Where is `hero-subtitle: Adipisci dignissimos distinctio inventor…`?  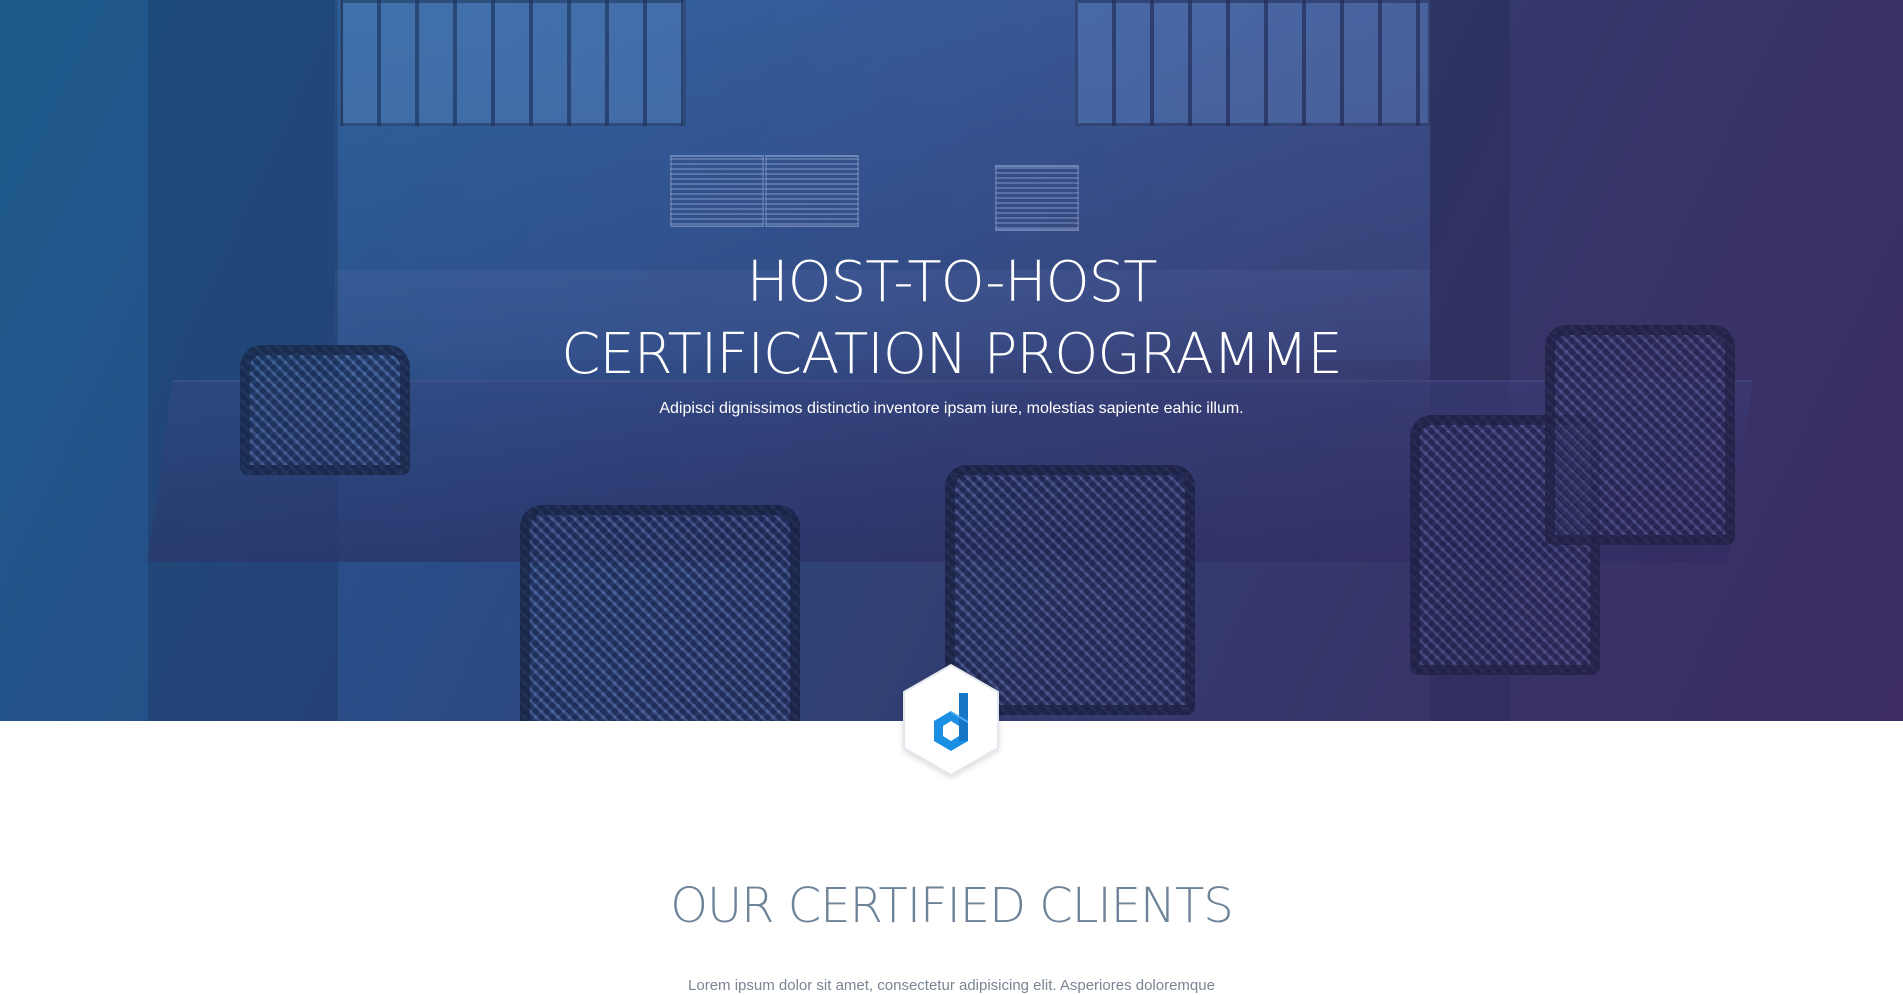 hero-subtitle: Adipisci dignissimos distinctio inventor… is located at coordinates (951, 408).